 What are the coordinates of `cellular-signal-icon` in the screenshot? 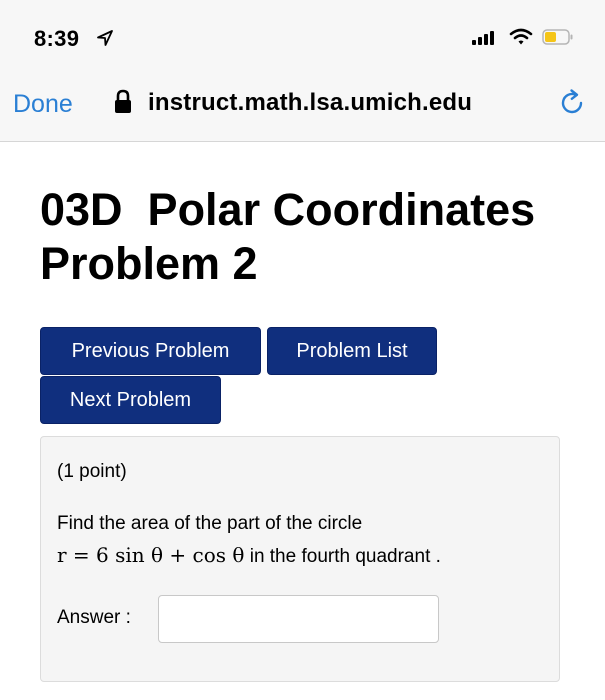 It's located at (483, 38).